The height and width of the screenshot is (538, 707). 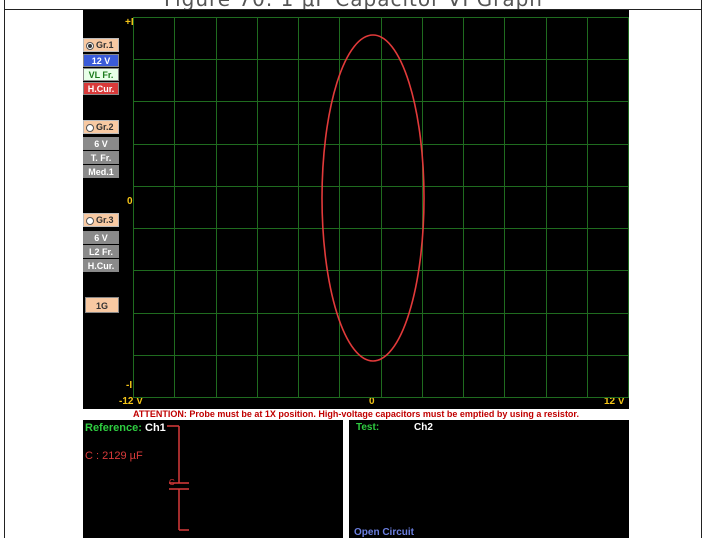 I want to click on y-axis-mid-label: 0, so click(x=130, y=201).